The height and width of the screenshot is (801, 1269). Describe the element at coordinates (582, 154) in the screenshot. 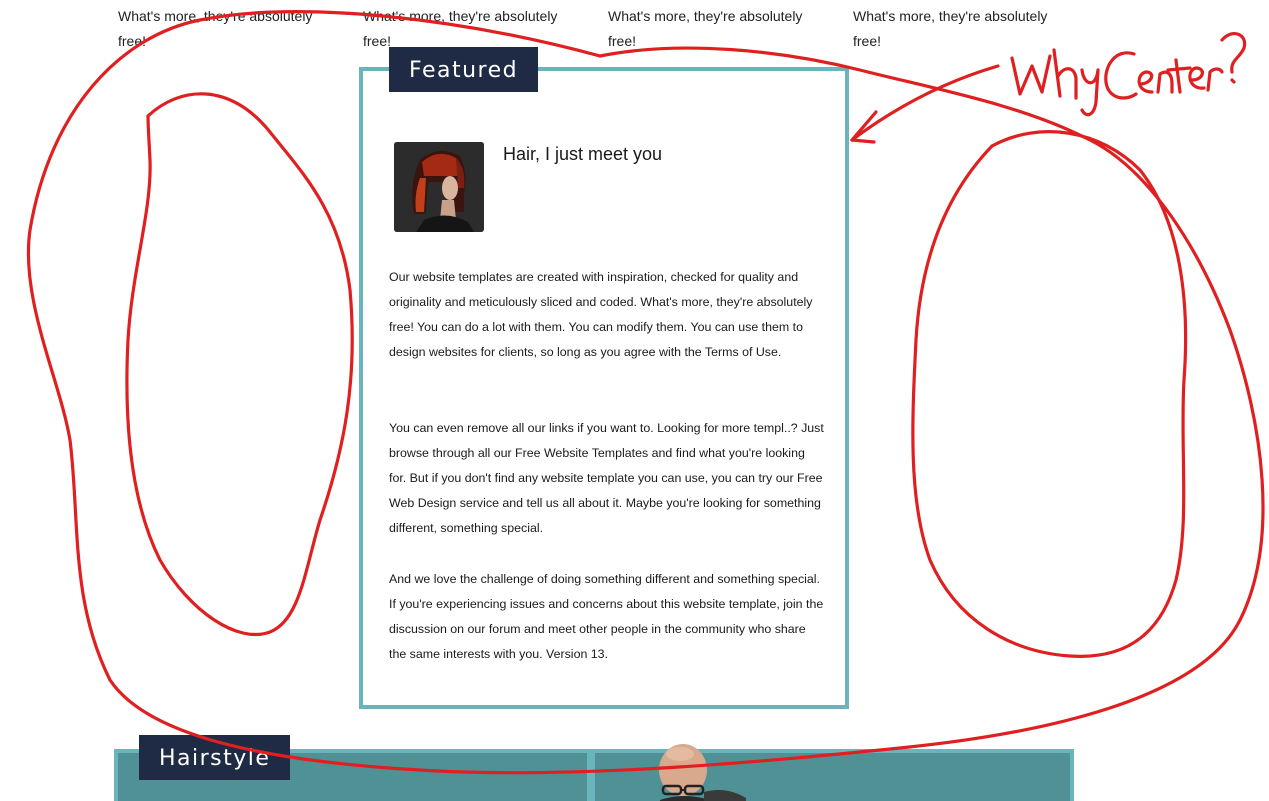

I see `post-title: Hair, I just meet you` at that location.